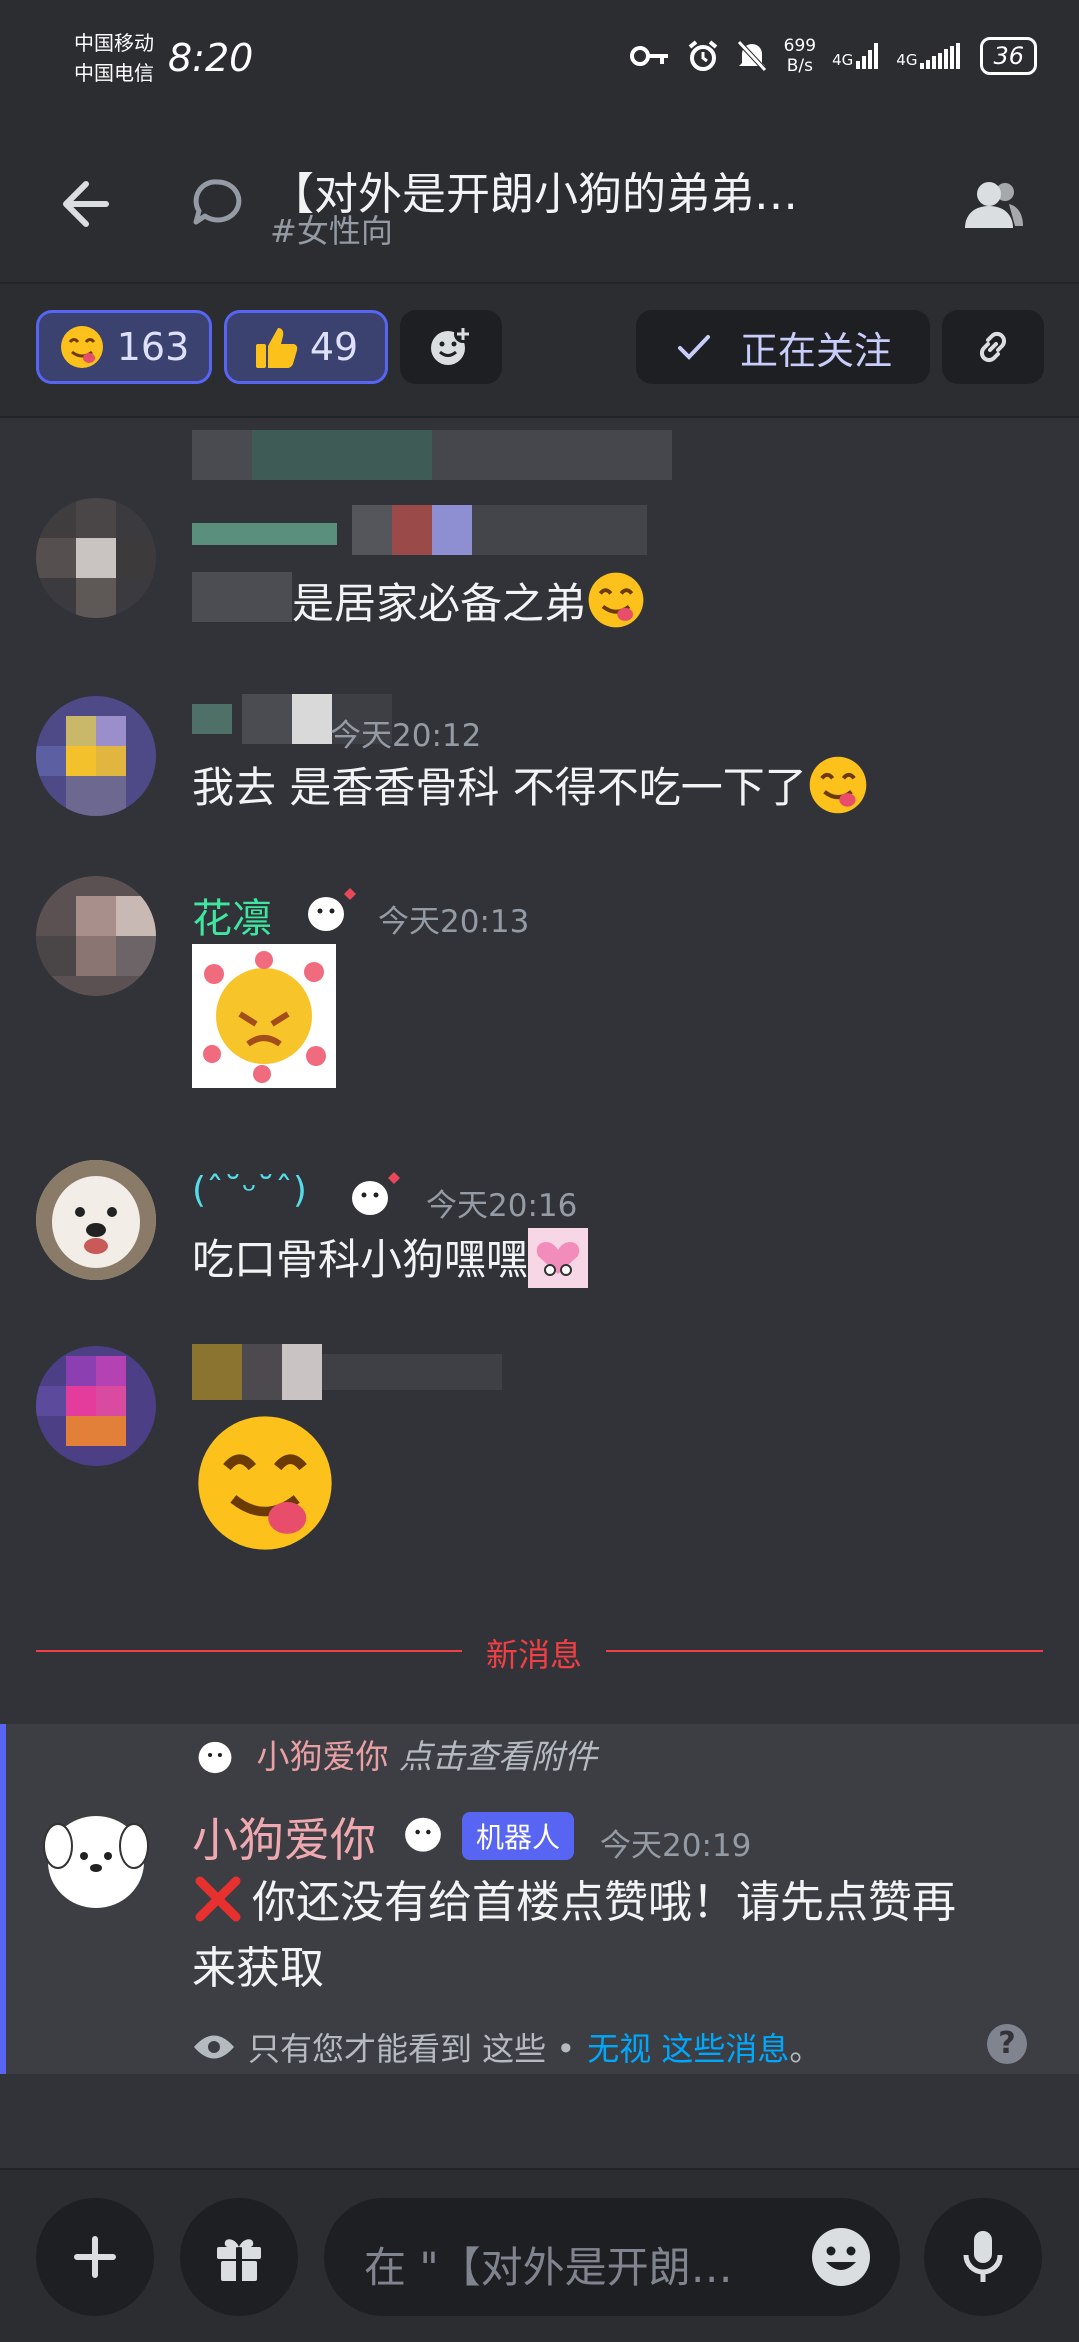 The height and width of the screenshot is (2342, 1079). I want to click on bot-author: 小狗爱你, so click(284, 1837).